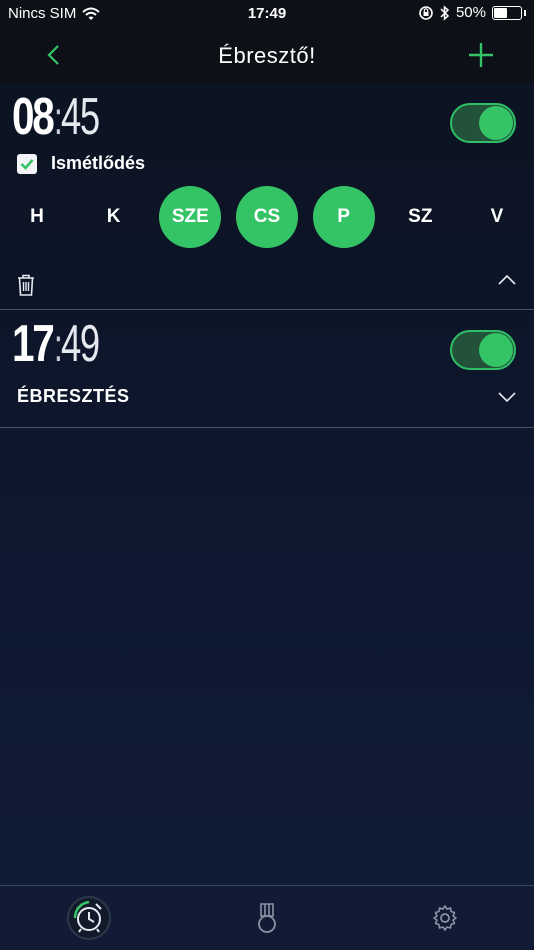  I want to click on alarm-hours: 08, so click(33, 117).